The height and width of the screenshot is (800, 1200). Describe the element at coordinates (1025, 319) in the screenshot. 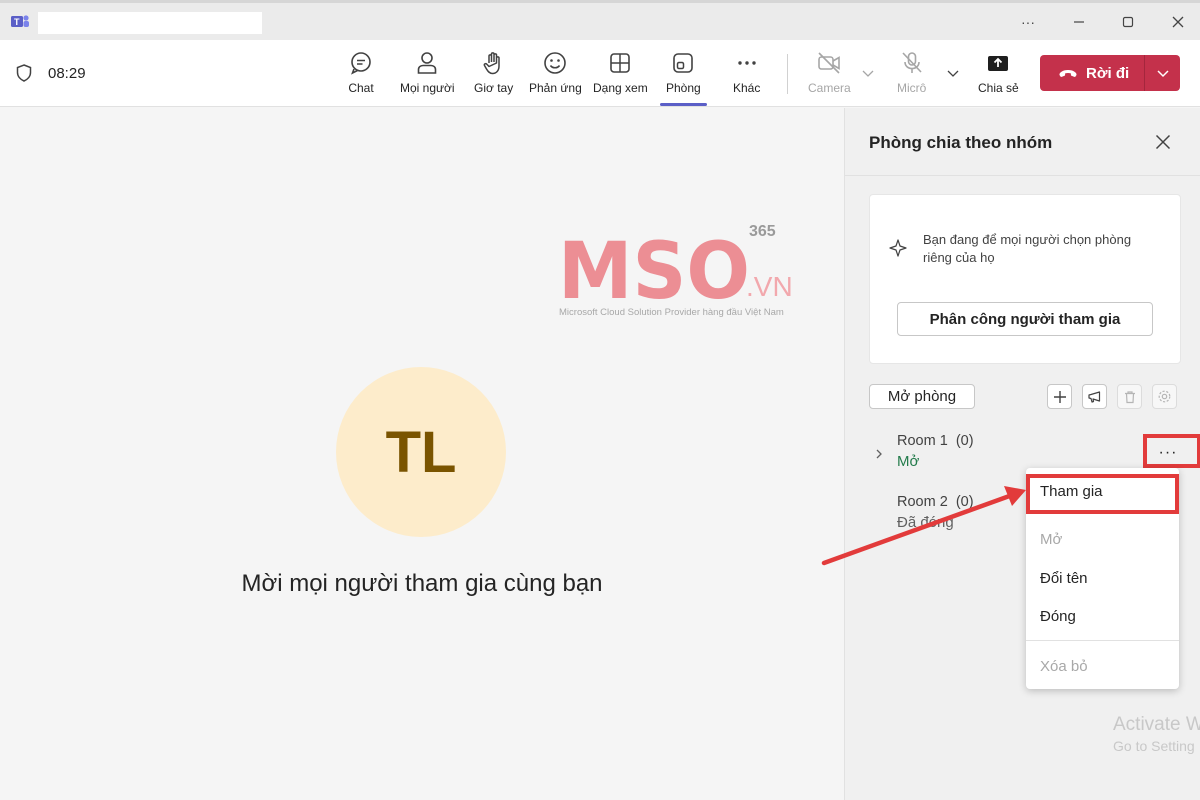

I see `assign-participants-button: Phân công người tham gia` at that location.